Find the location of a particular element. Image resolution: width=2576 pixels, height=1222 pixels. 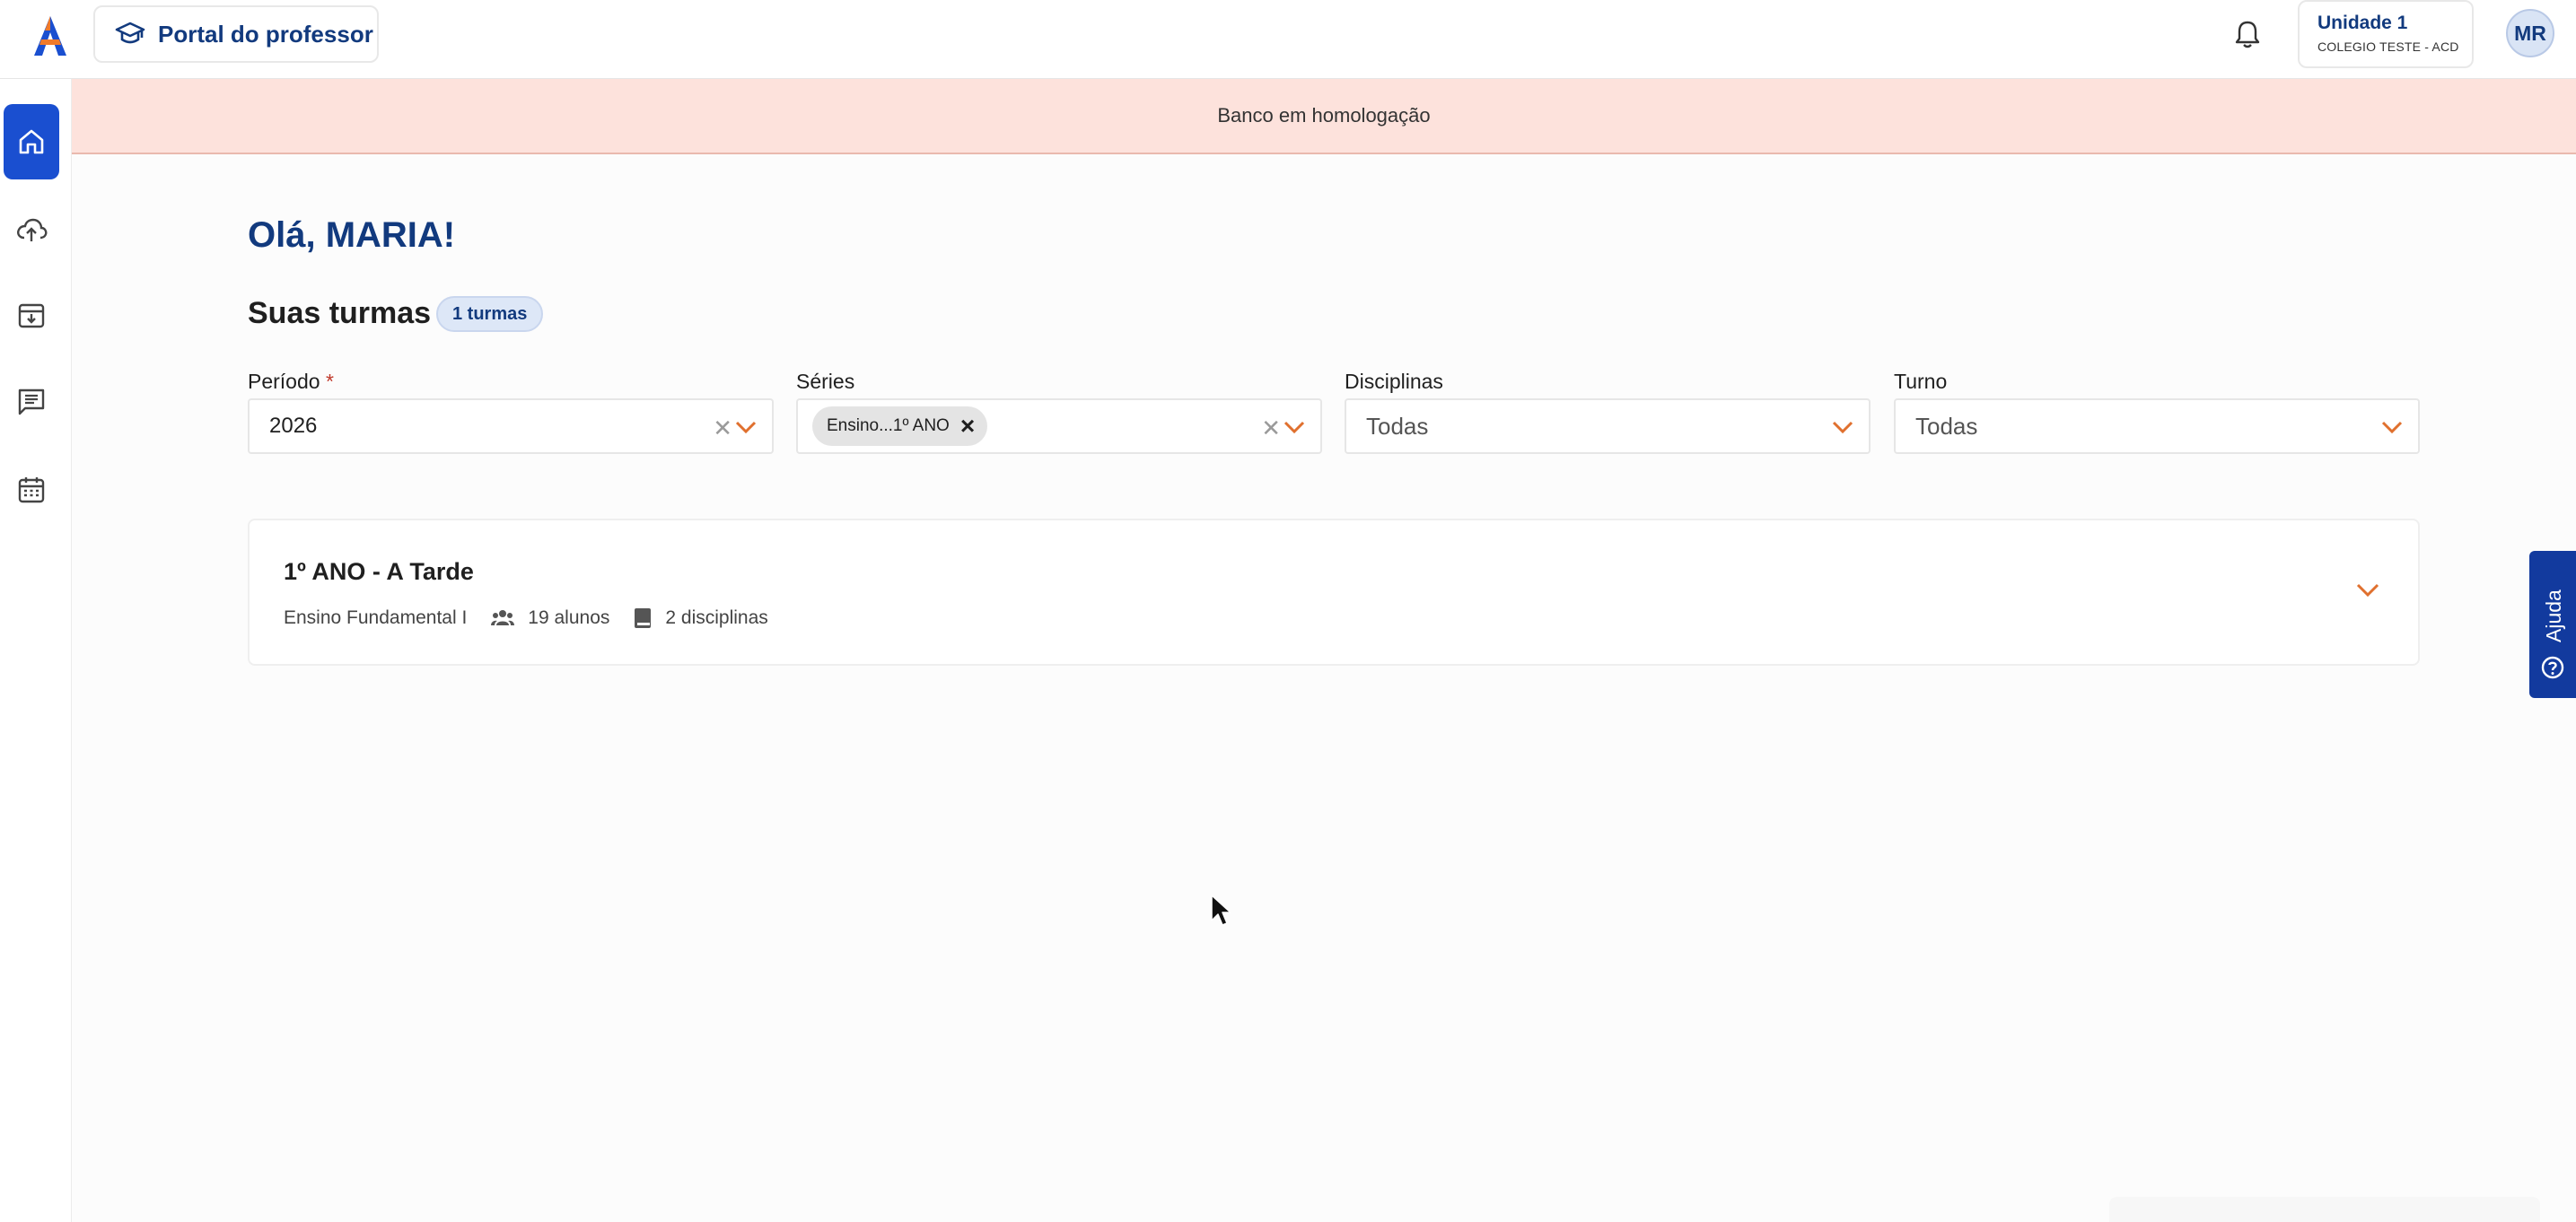

portal-professor-button: Portal do professor is located at coordinates (236, 34).